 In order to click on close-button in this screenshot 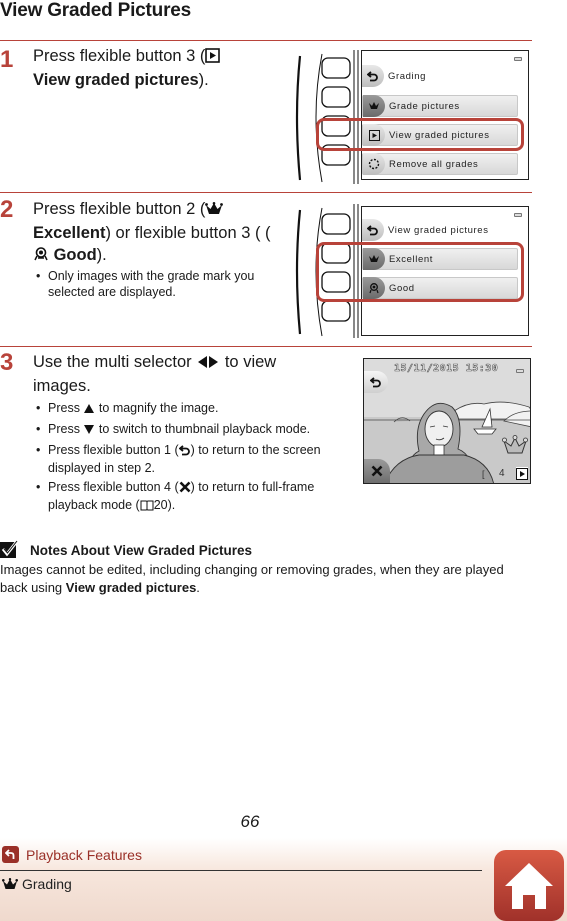, I will do `click(377, 471)`.